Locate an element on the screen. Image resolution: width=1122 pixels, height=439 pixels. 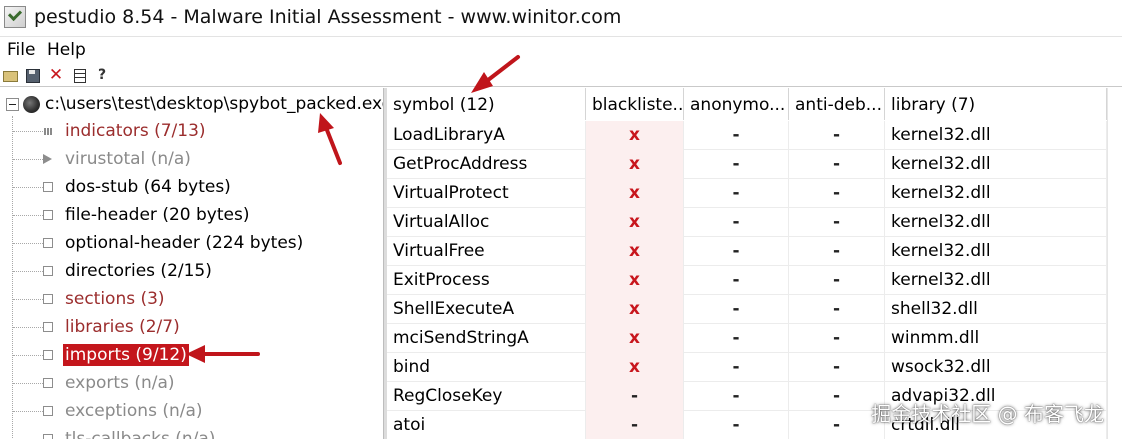
tree-item: exceptions (n/a) is located at coordinates (191, 412).